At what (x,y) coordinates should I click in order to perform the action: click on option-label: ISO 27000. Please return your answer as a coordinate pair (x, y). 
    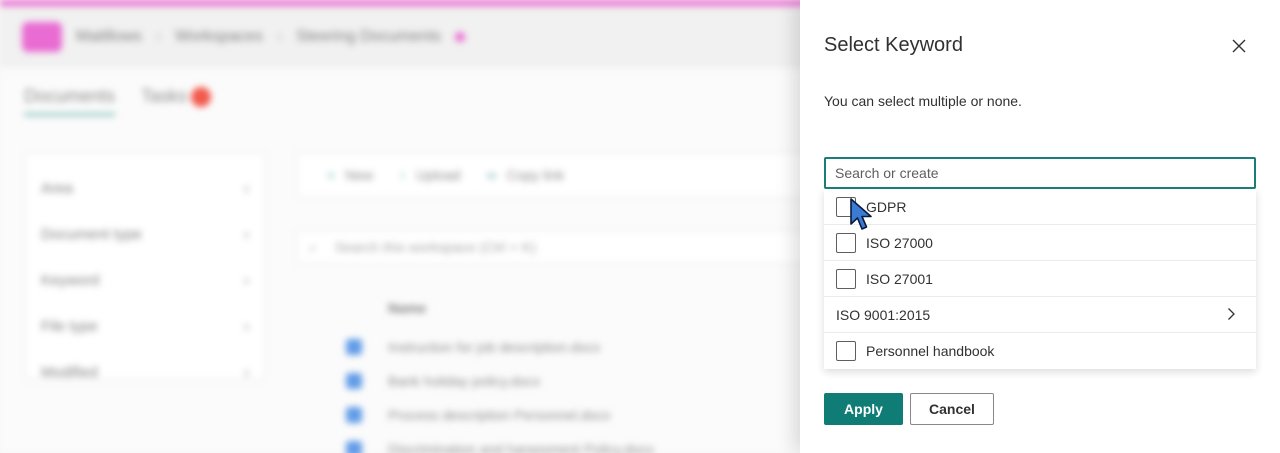
    Looking at the image, I should click on (899, 242).